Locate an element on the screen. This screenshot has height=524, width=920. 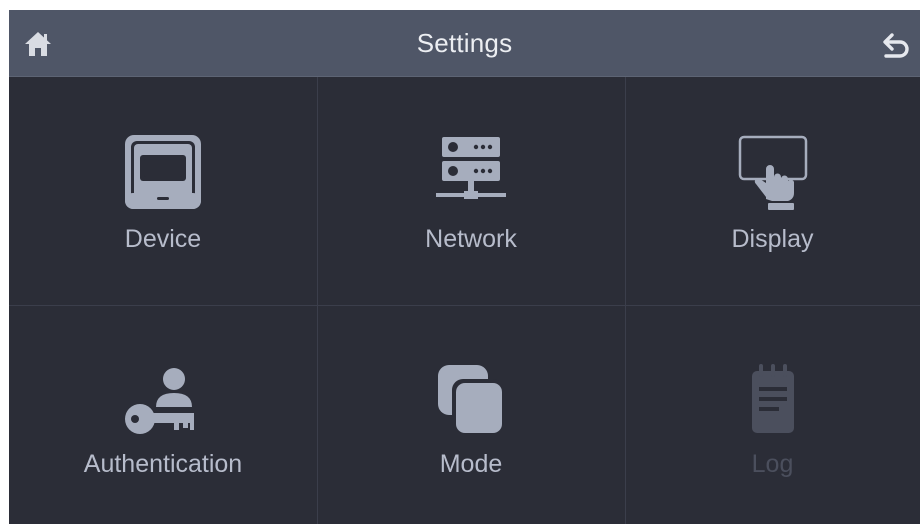
tile-device: Device is located at coordinates (163, 191).